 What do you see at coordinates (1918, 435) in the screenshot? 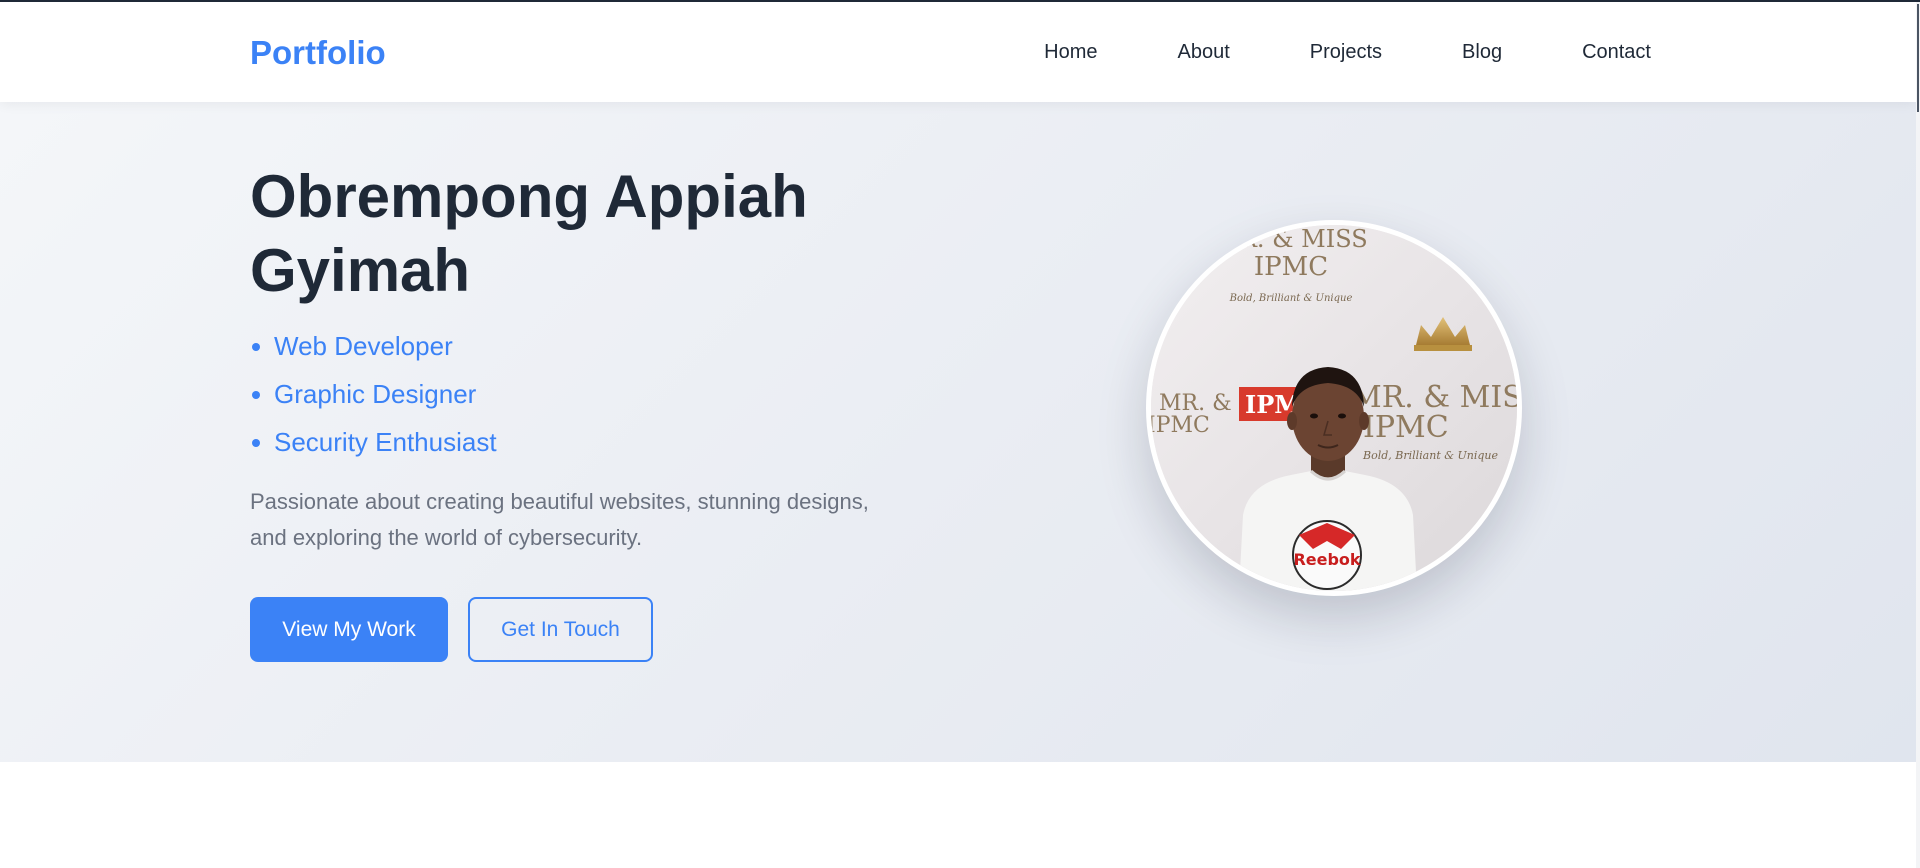
I see `page-scrollbar` at bounding box center [1918, 435].